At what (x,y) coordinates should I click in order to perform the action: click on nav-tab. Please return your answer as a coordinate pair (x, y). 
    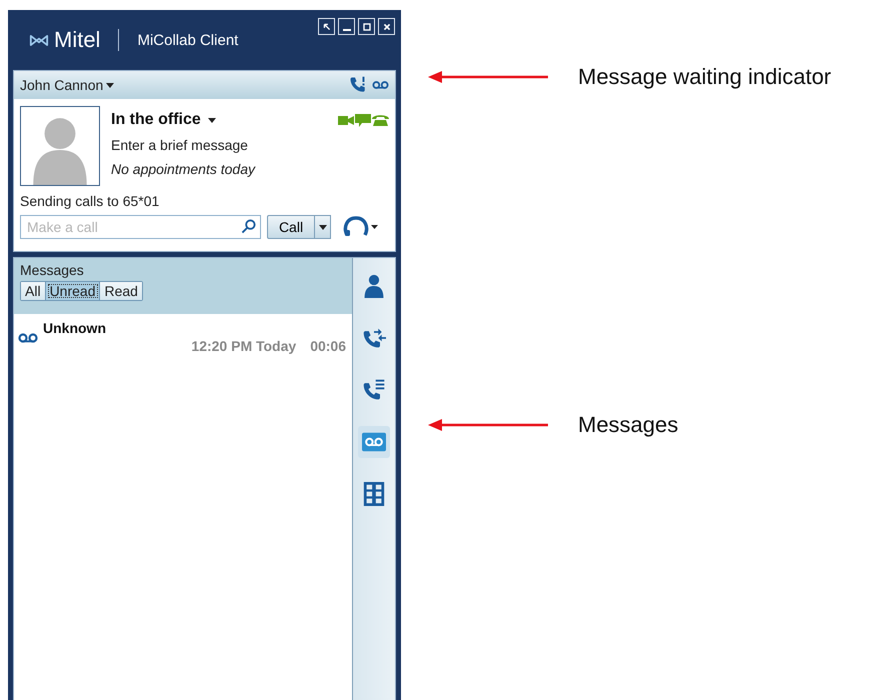
    Looking at the image, I should click on (374, 442).